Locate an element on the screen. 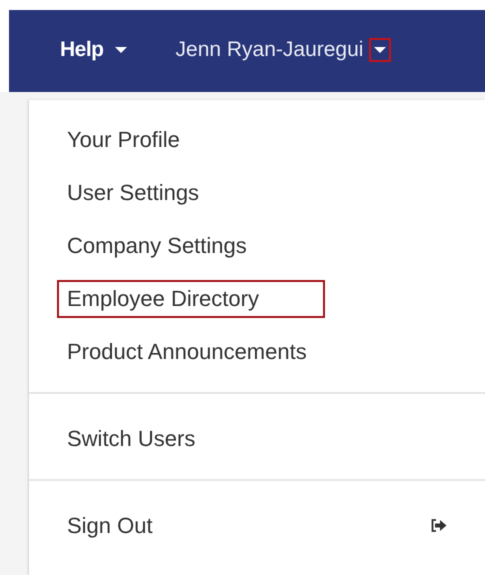 The image size is (485, 575). menu-item: Your Profile is located at coordinates (151, 139).